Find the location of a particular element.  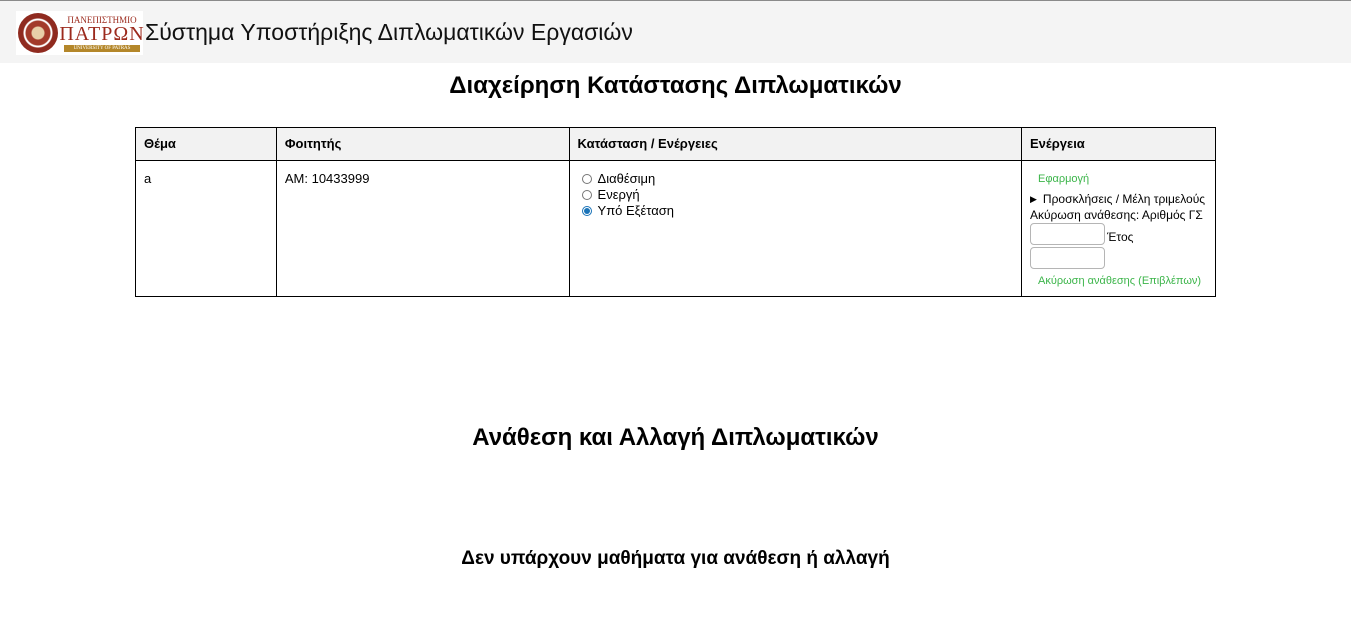

radio-under-review is located at coordinates (586, 211).